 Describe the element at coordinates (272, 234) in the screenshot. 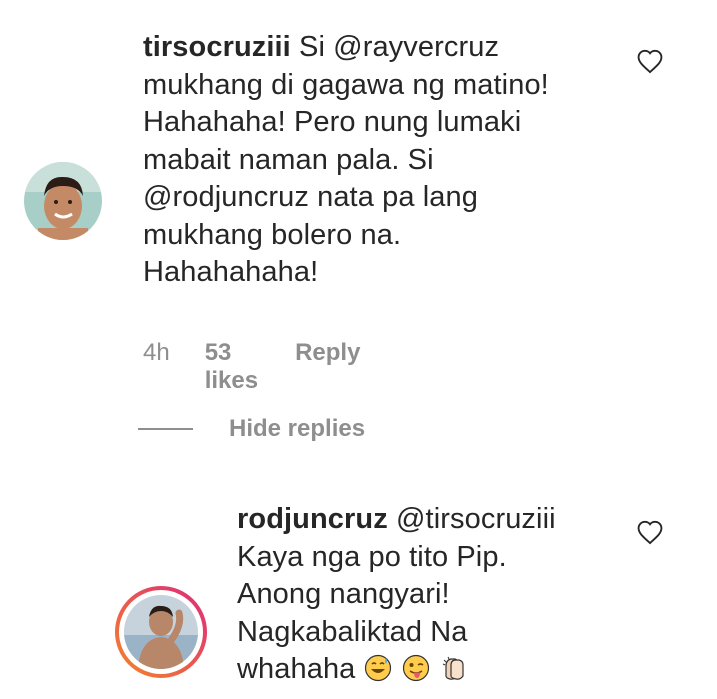

I see `comment-line-6: mukhang bolero na.` at that location.